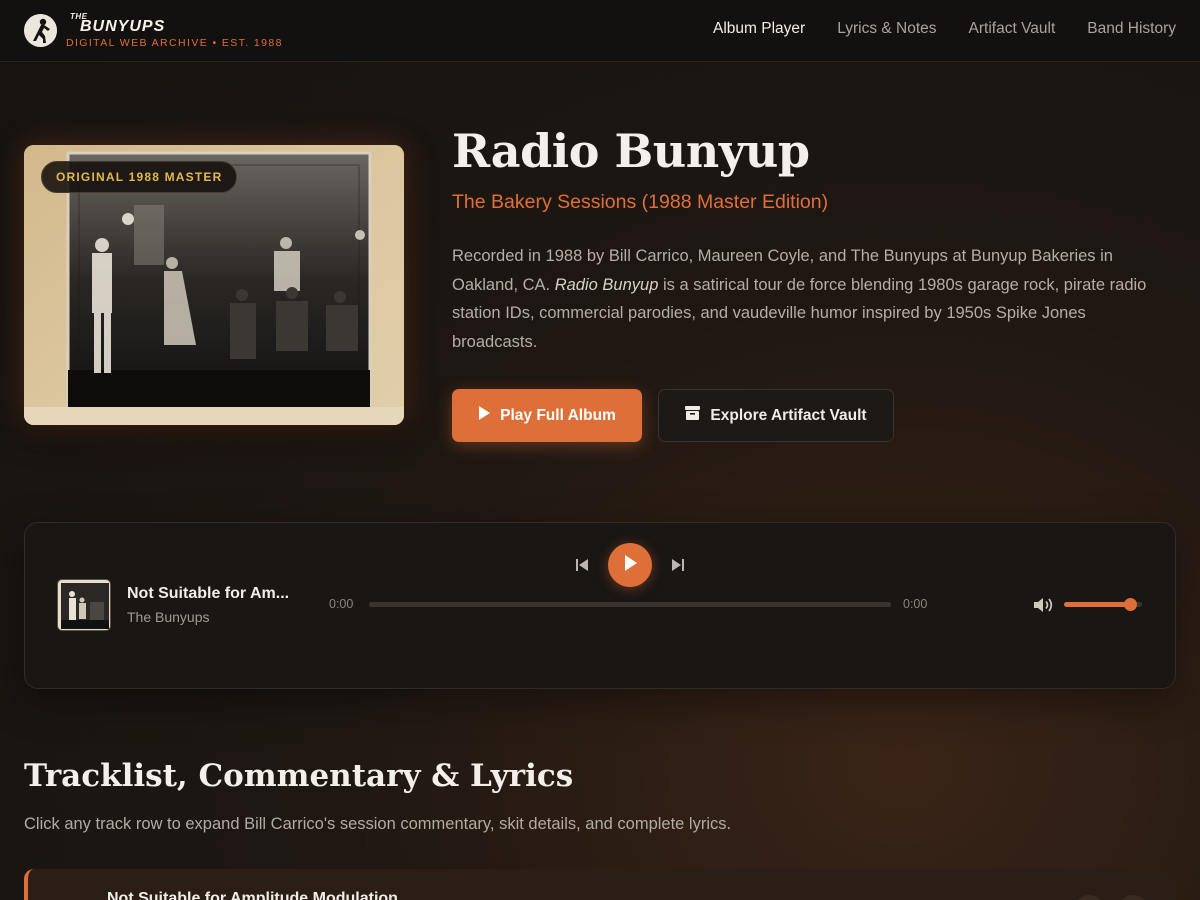  Describe the element at coordinates (40, 30) in the screenshot. I see `logo-runner-icon` at that location.